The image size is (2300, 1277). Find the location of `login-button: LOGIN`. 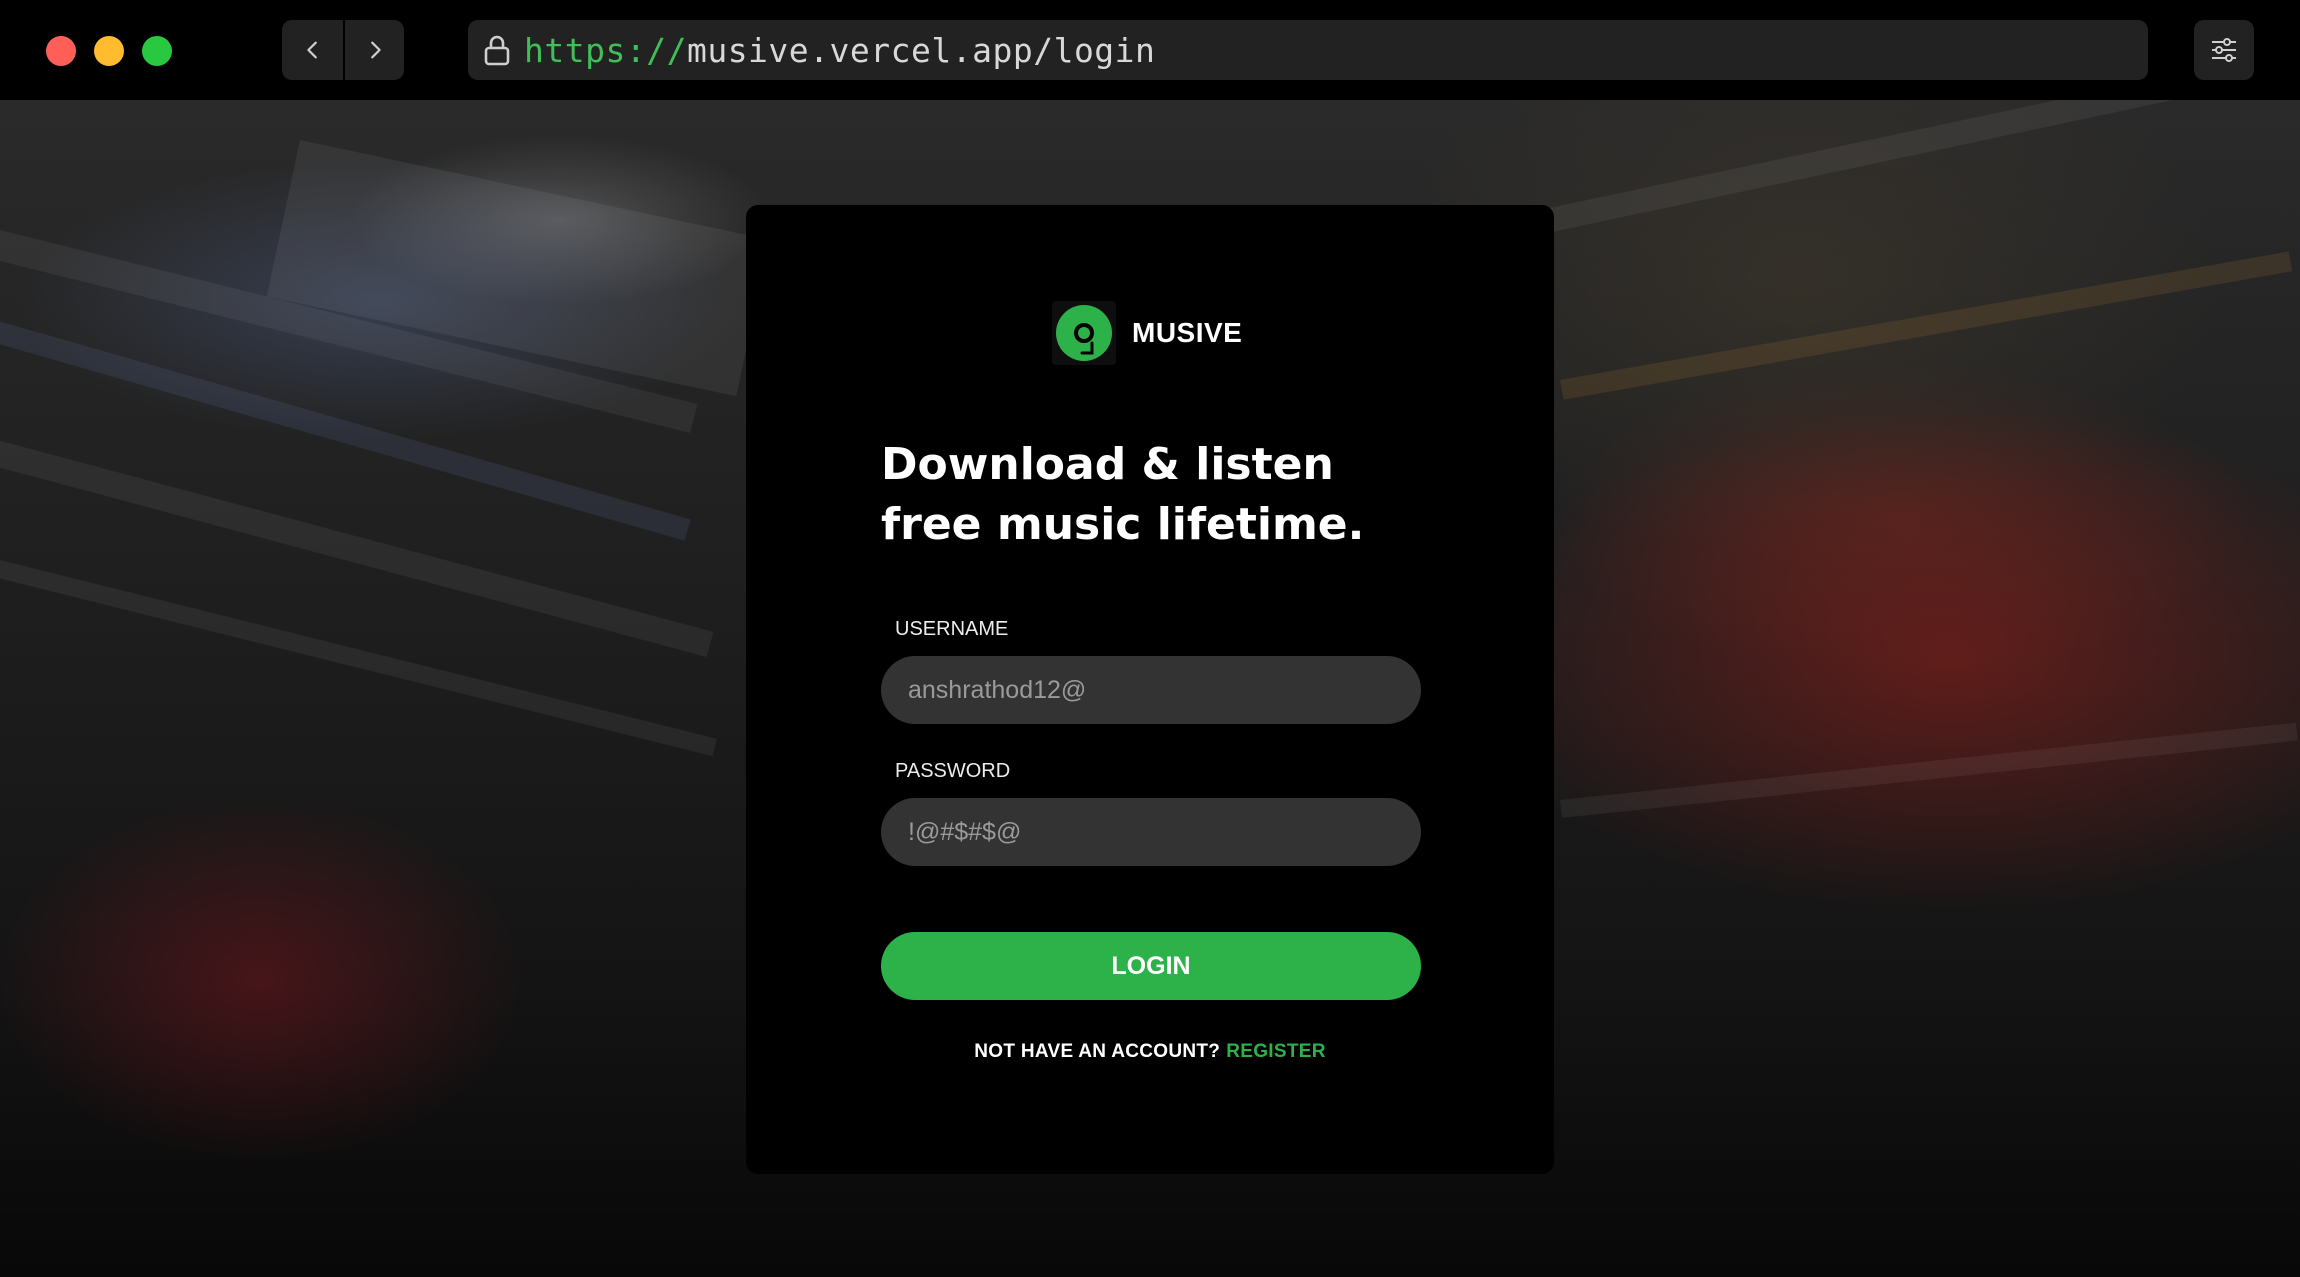

login-button: LOGIN is located at coordinates (1151, 966).